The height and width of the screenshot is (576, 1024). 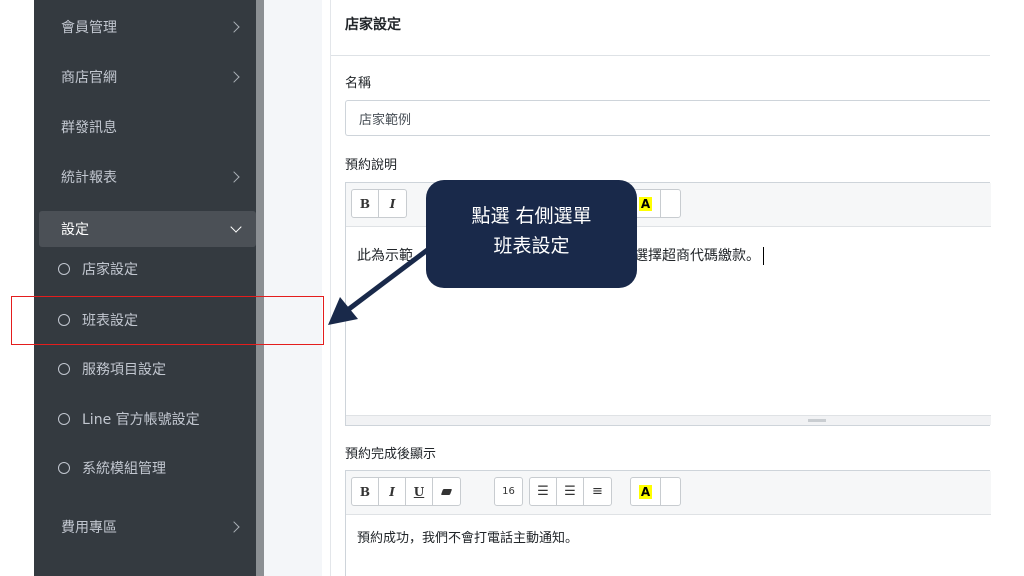 I want to click on sidebar-item-settings: 設定, so click(x=147, y=229).